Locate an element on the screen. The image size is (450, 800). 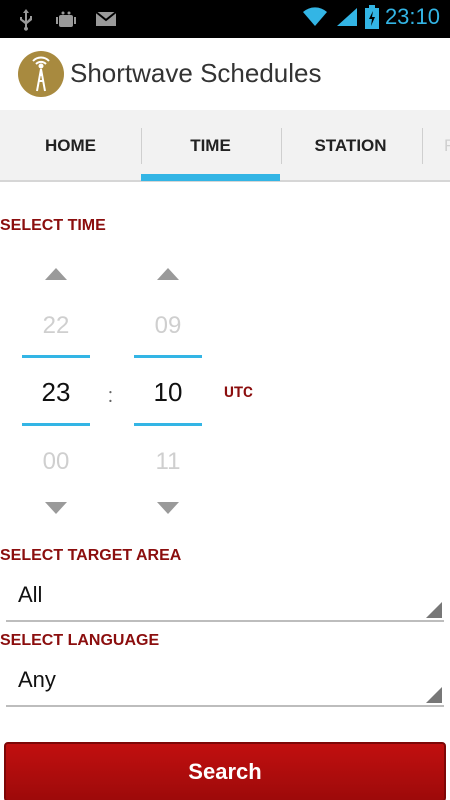
signal-icon is located at coordinates (346, 17).